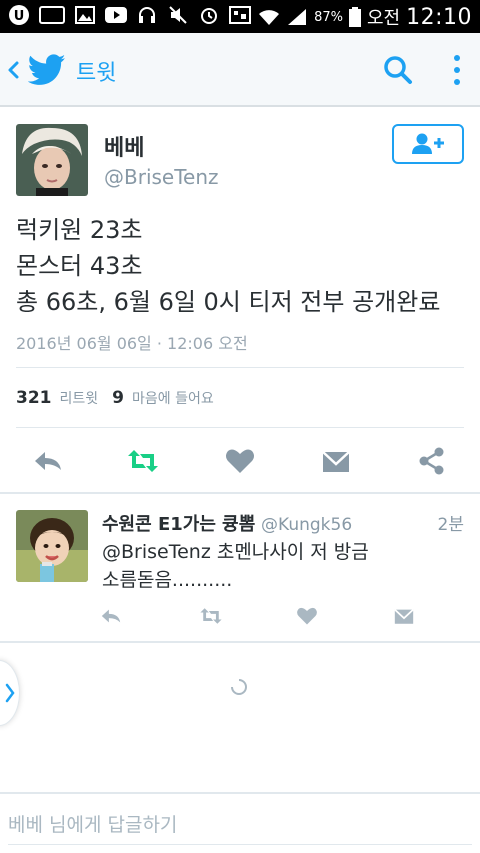 Image resolution: width=480 pixels, height=853 pixels. I want to click on battery-icon, so click(354, 17).